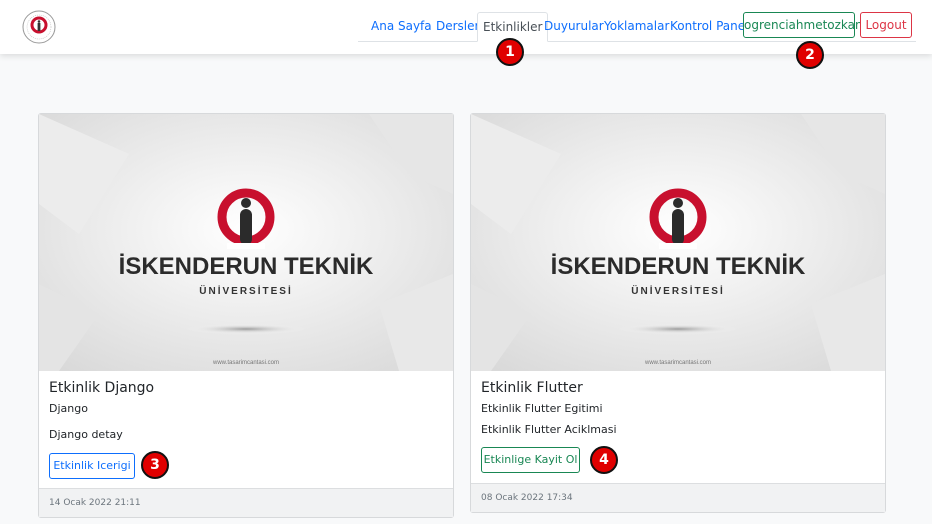 The height and width of the screenshot is (524, 932). What do you see at coordinates (810, 55) in the screenshot?
I see `annotation-badge-2: 2` at bounding box center [810, 55].